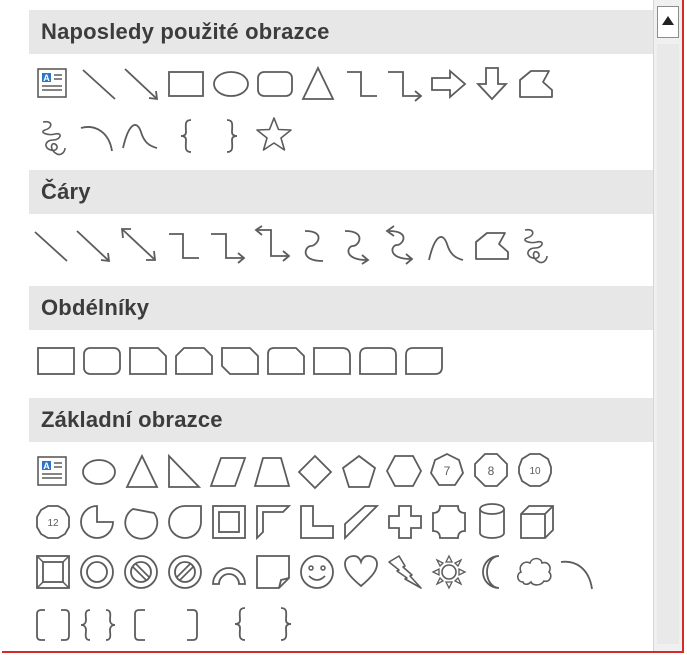 The image size is (687, 655). What do you see at coordinates (341, 420) in the screenshot?
I see `section-header-basic: Základní obrazce` at bounding box center [341, 420].